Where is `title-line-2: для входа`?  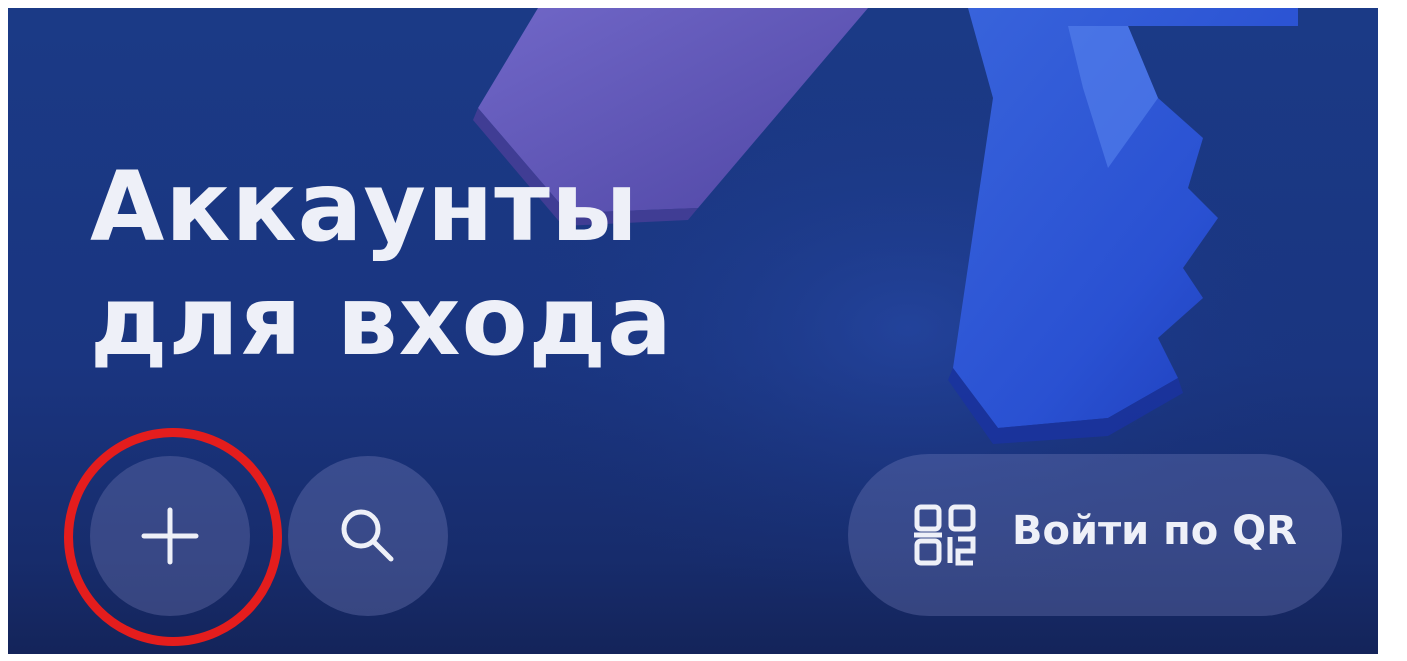 title-line-2: для входа is located at coordinates (381, 321).